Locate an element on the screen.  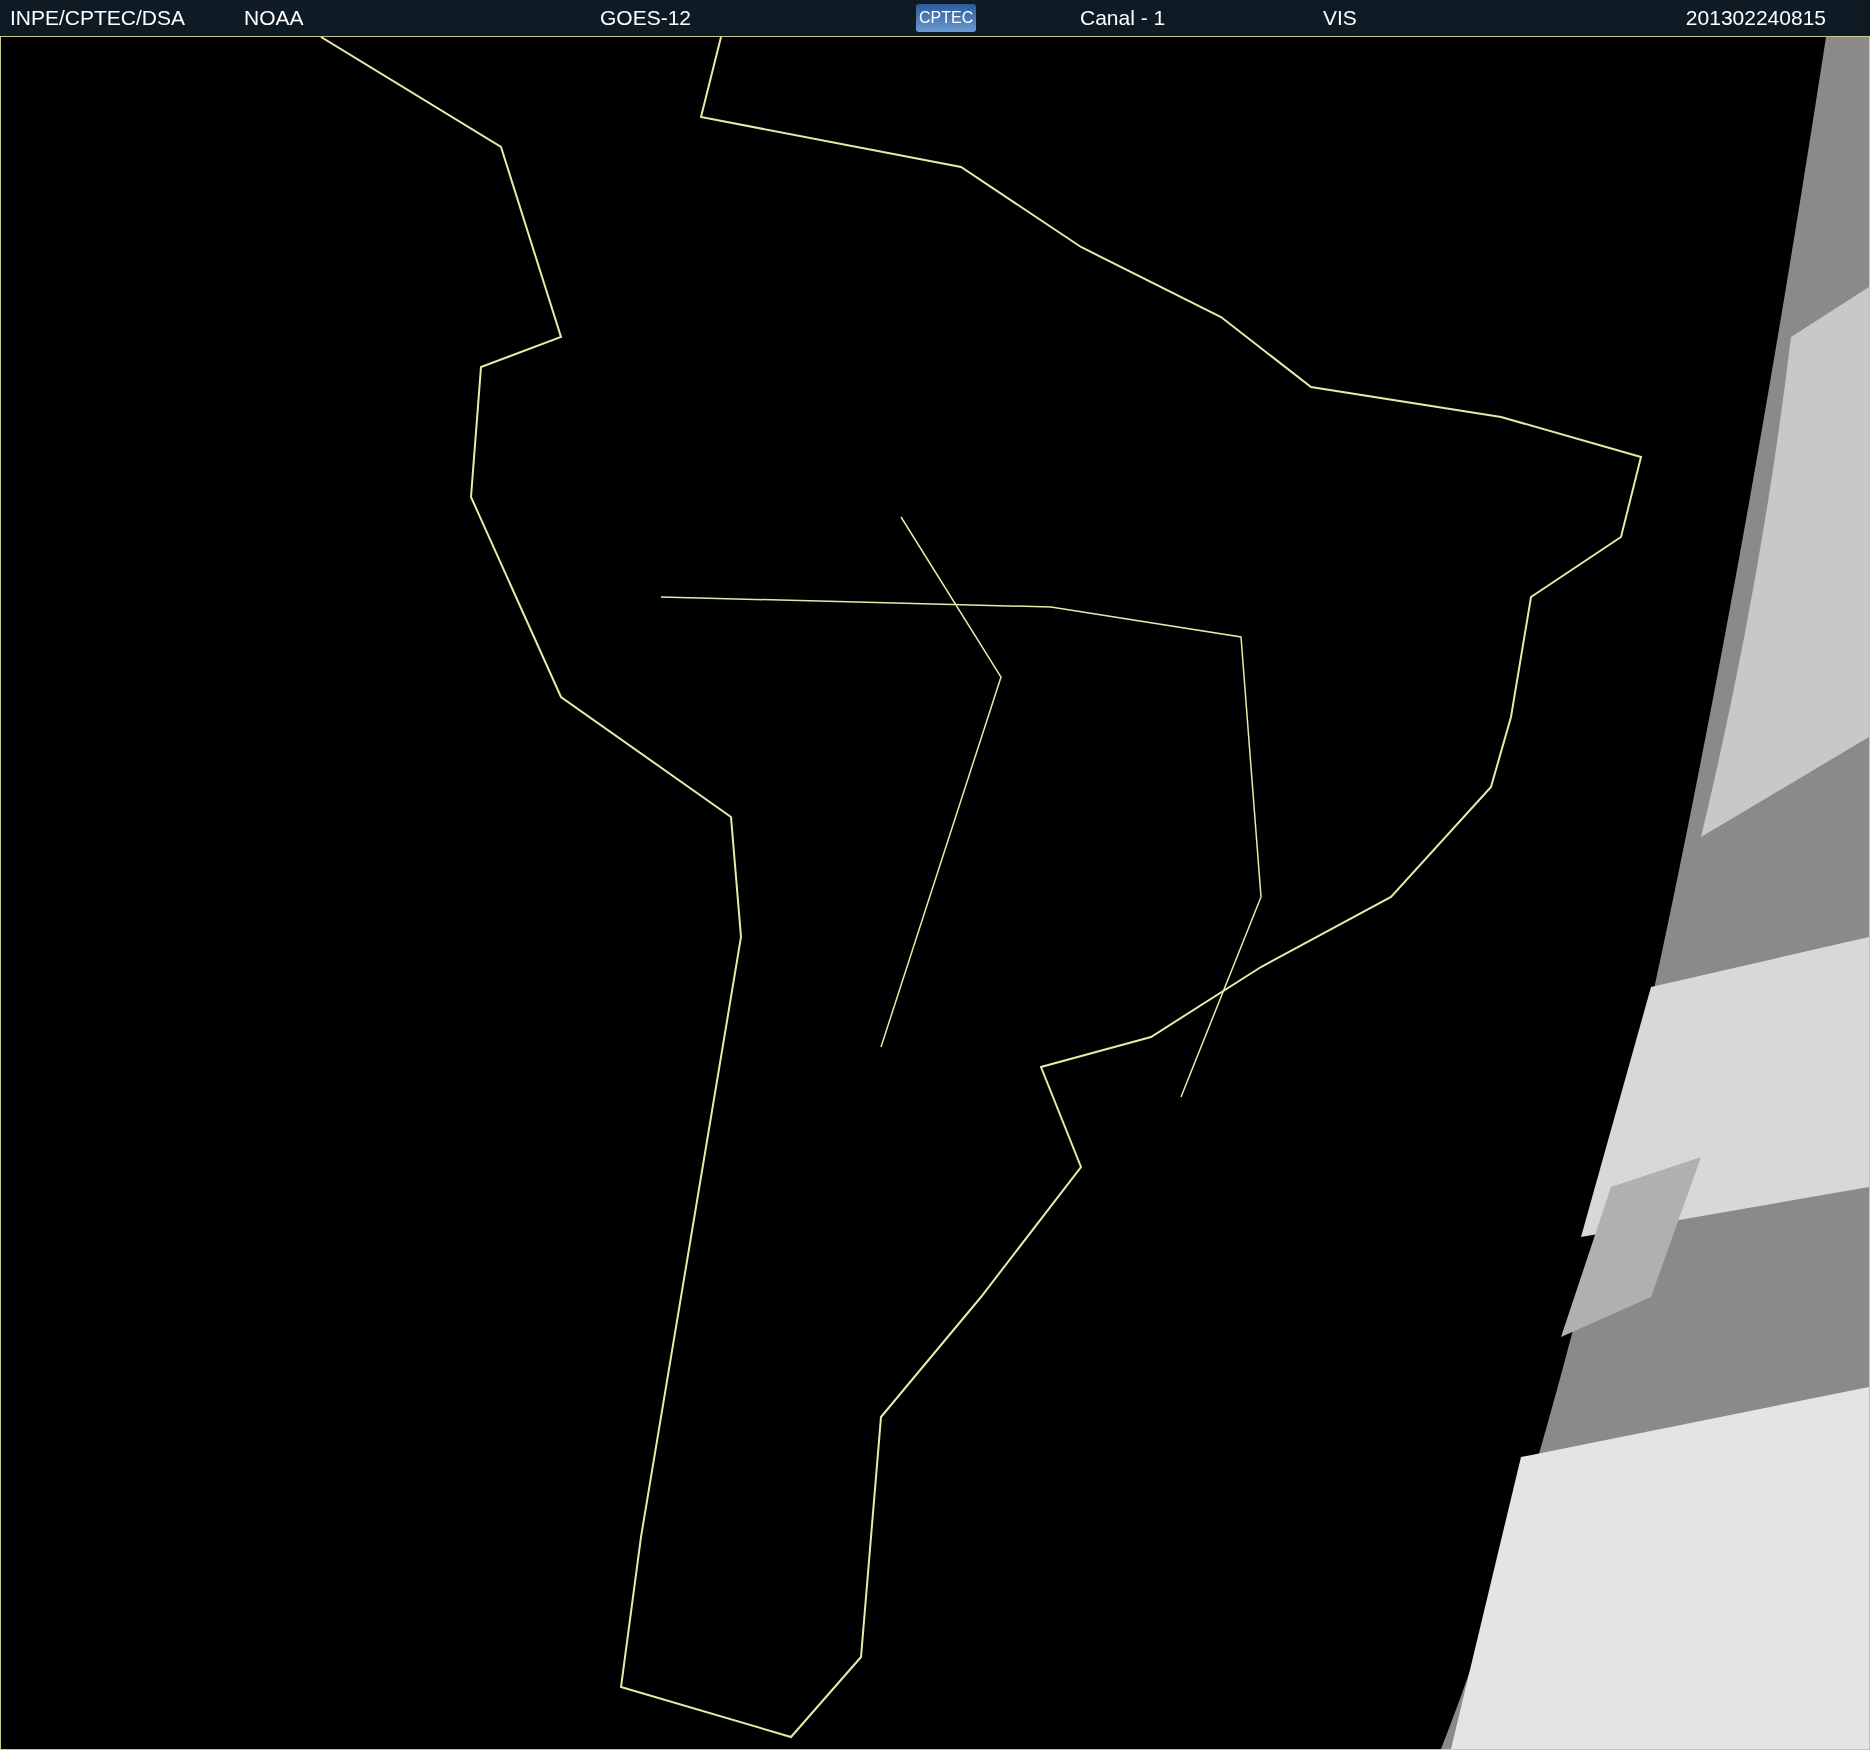
header-label: INPE/CPTEC/DSA is located at coordinates (98, 18).